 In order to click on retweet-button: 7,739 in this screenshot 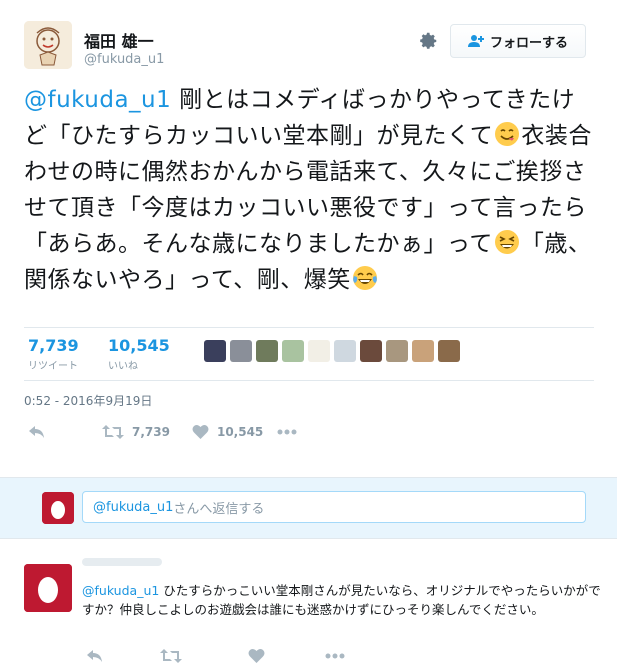, I will do `click(136, 432)`.